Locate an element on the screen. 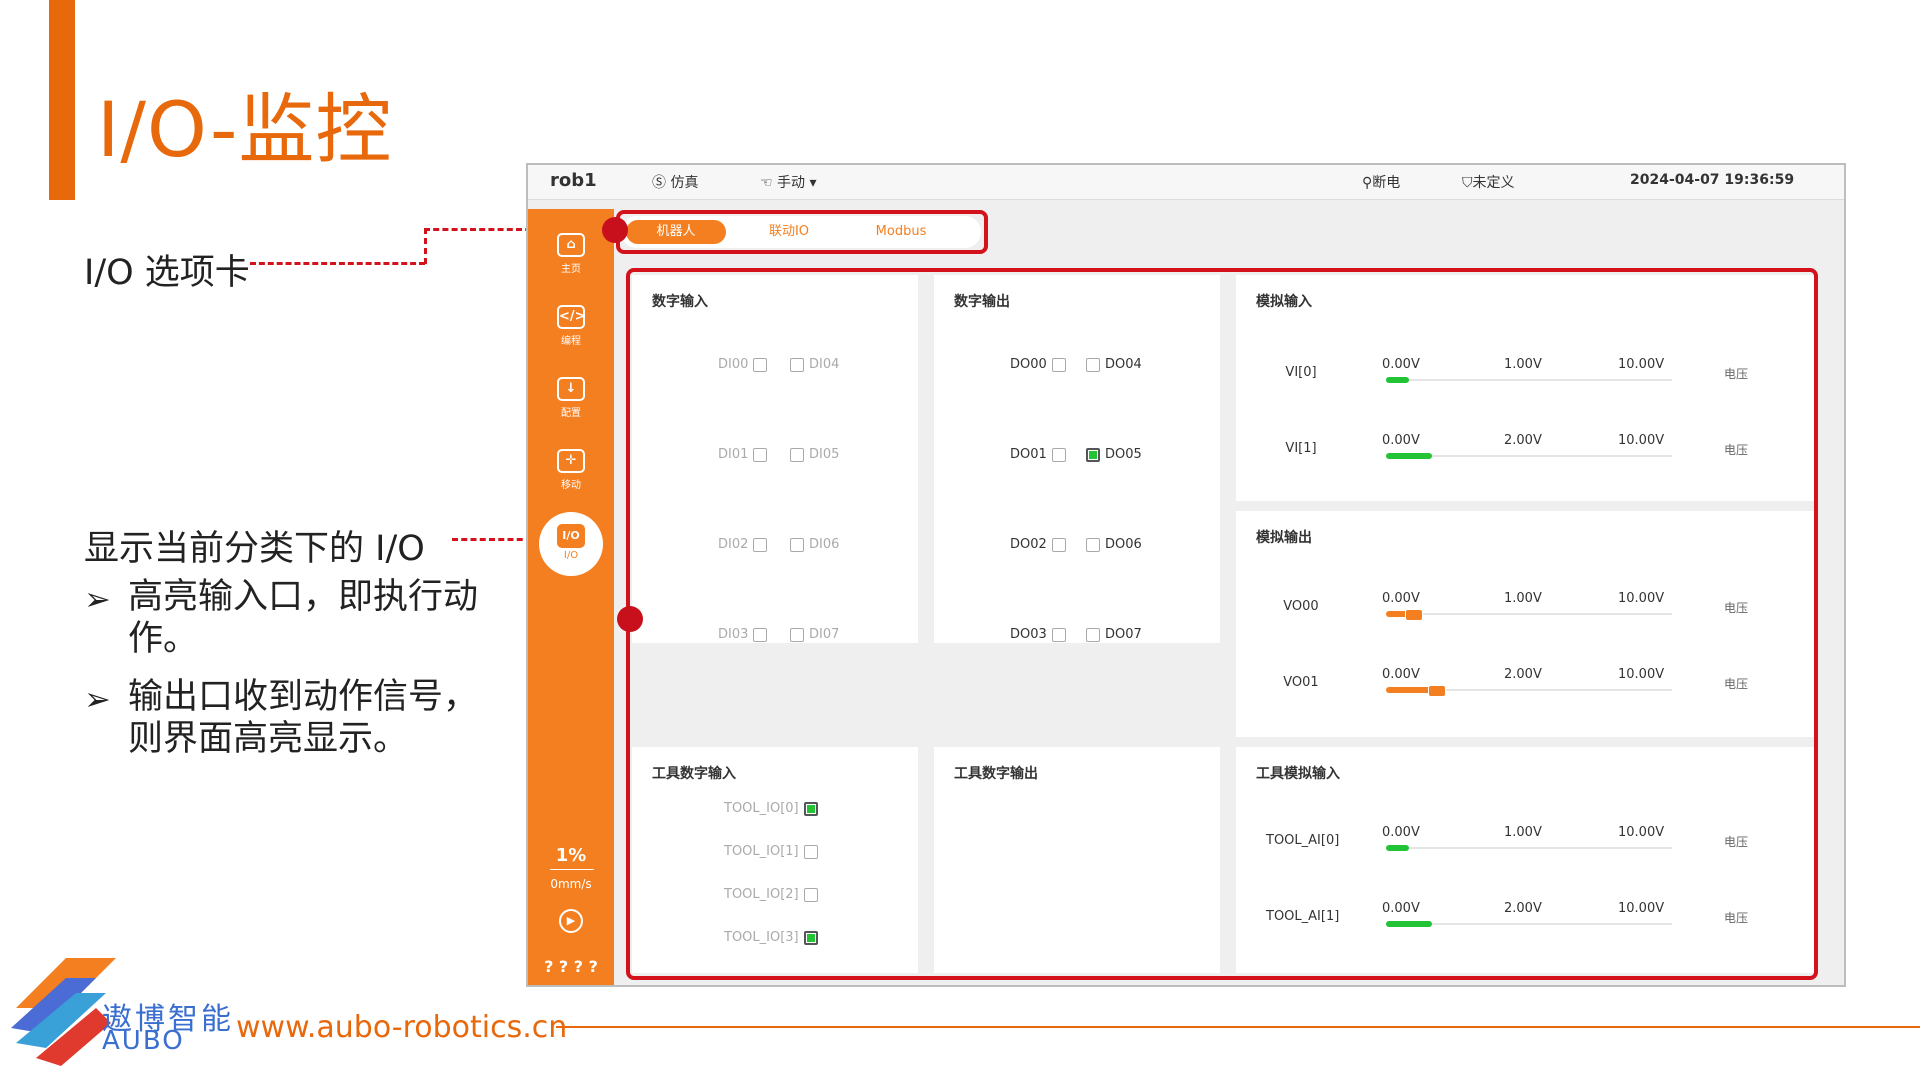 The height and width of the screenshot is (1080, 1920). bullet-1: 高亮输入口，即执行动作。 is located at coordinates (303, 618).